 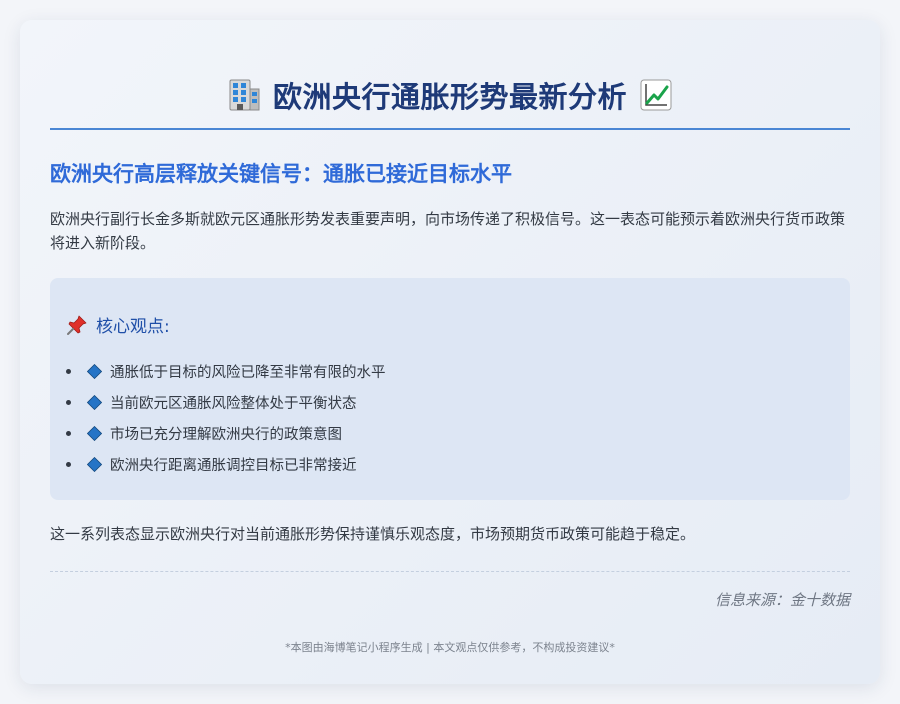 I want to click on office-building-icon, so click(x=244, y=95).